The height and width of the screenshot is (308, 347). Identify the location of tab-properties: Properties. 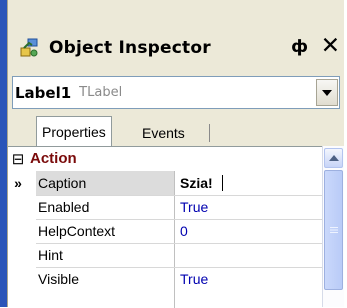
(74, 131).